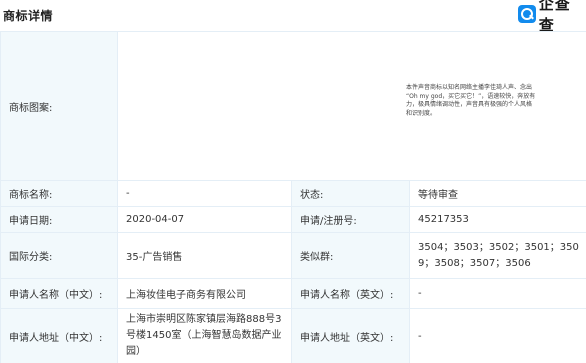 The height and width of the screenshot is (363, 586). I want to click on reg-number-label: 申请/注册号:, so click(350, 219).